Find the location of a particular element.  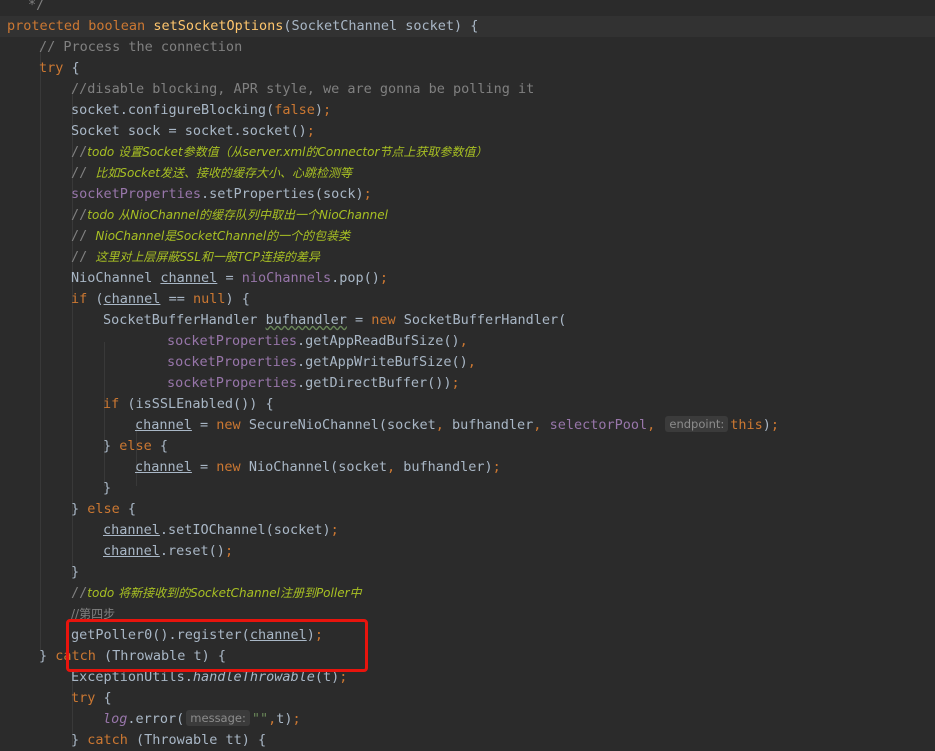

code-token: .getAppWriteBufSize() is located at coordinates (382, 362).